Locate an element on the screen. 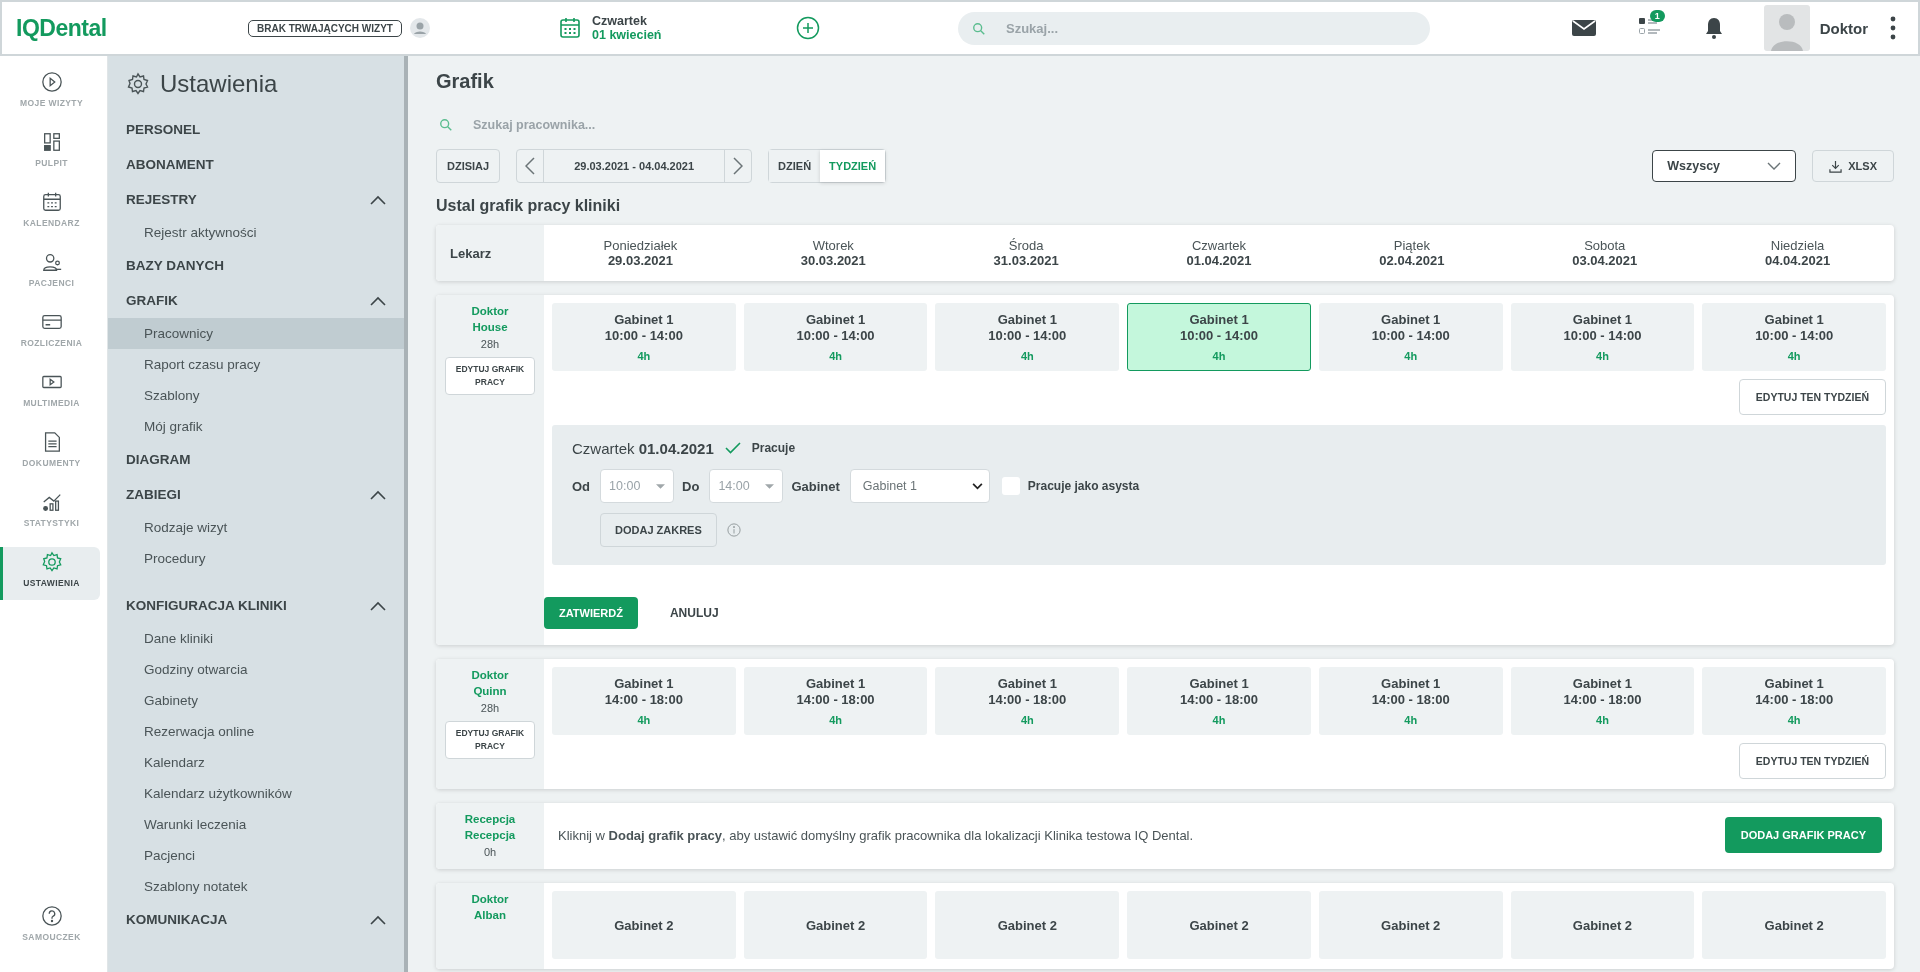 Image resolution: width=1920 pixels, height=972 pixels. editor-date: Czwartek 01.04.2021 is located at coordinates (643, 448).